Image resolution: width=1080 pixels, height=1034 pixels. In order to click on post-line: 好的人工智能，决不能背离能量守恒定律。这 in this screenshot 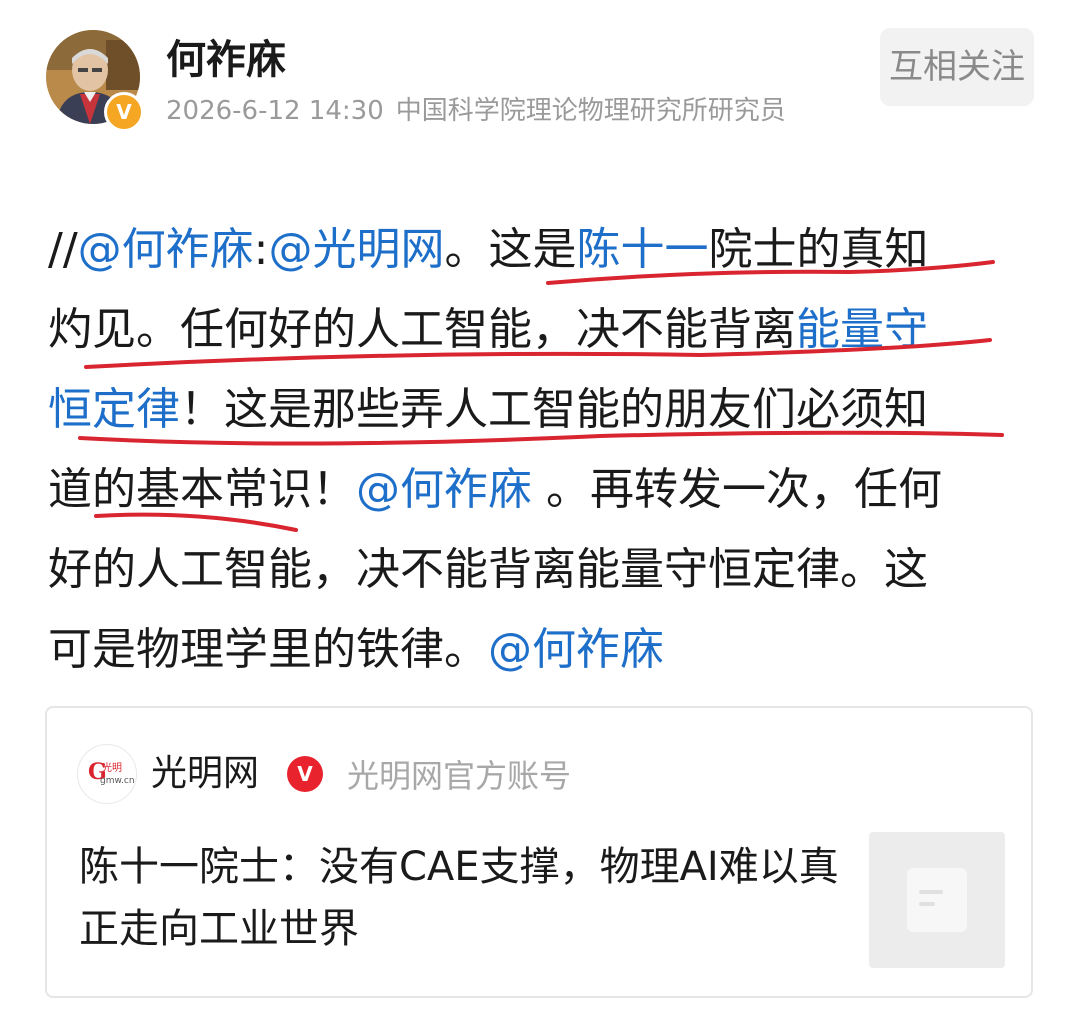, I will do `click(543, 570)`.